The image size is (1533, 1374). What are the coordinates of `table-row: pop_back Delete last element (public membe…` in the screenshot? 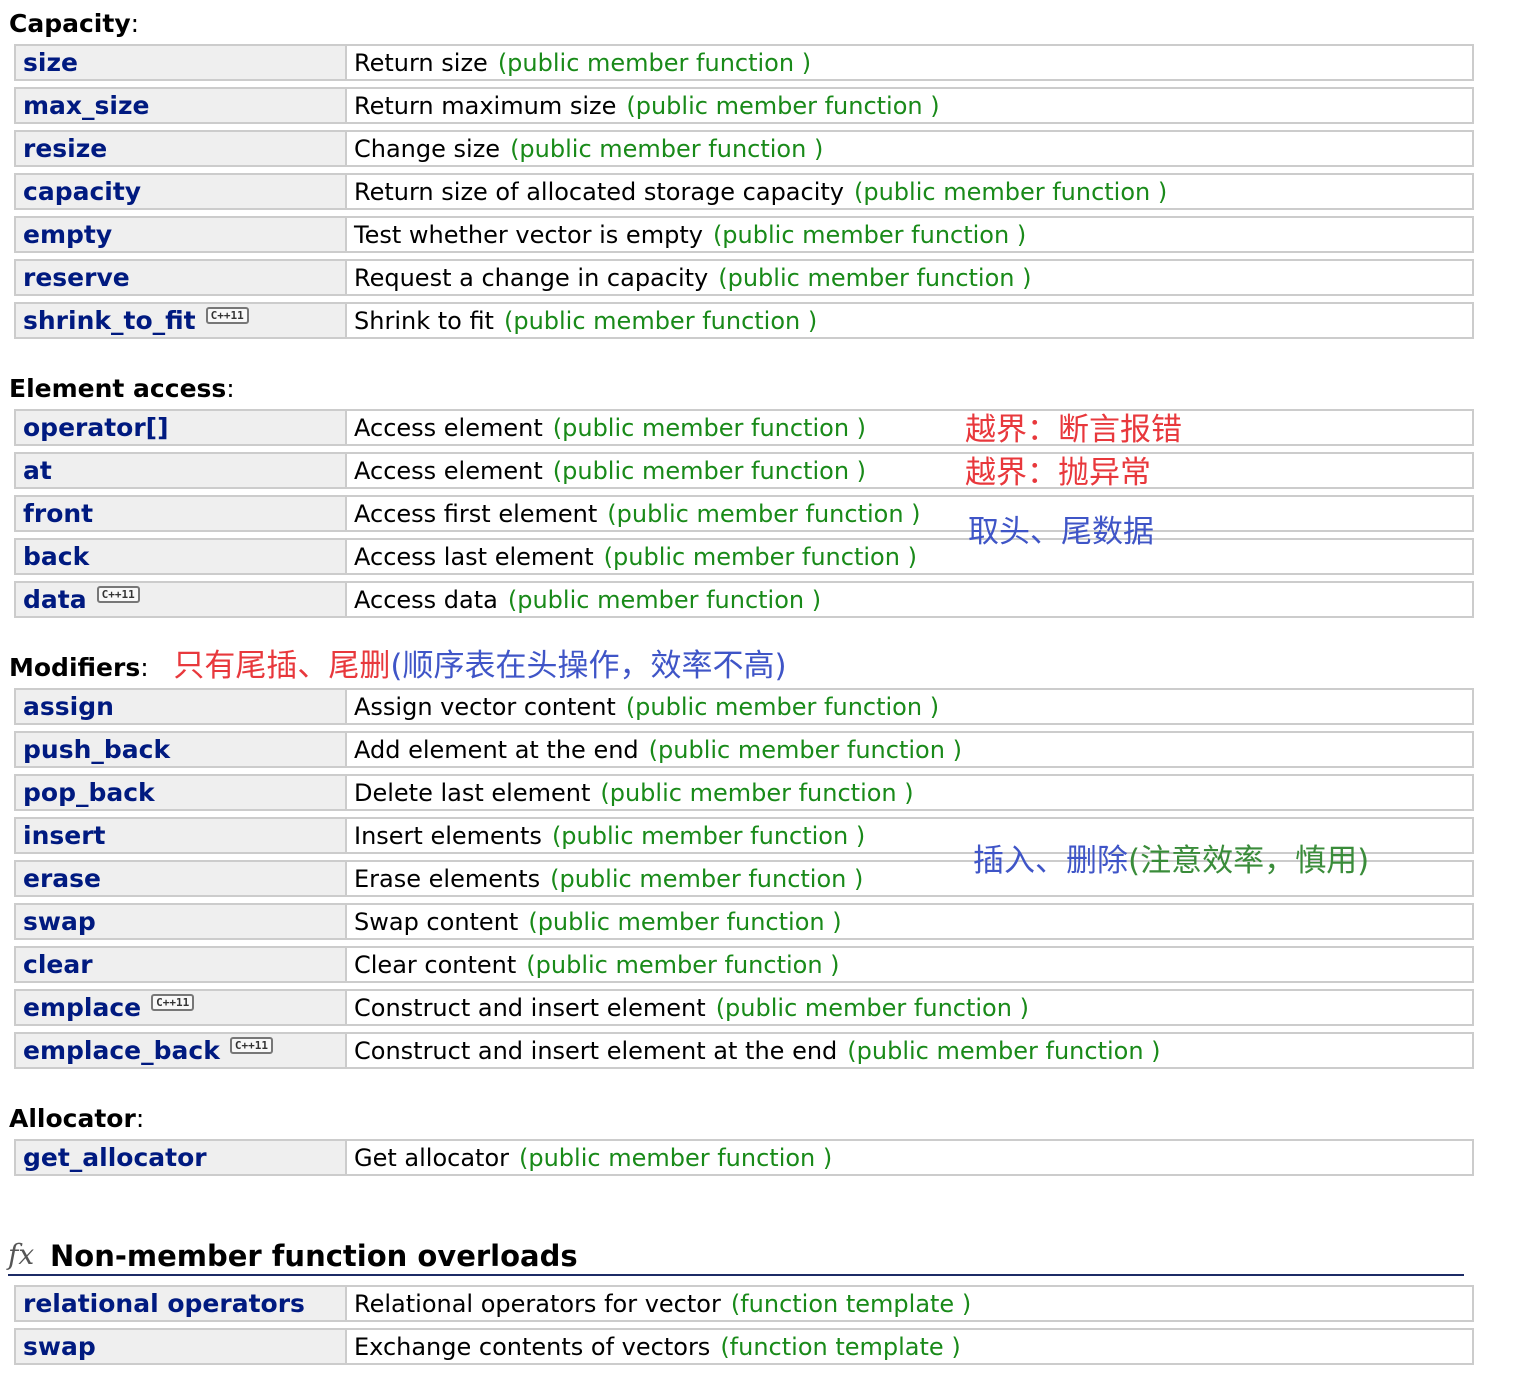 It's located at (744, 792).